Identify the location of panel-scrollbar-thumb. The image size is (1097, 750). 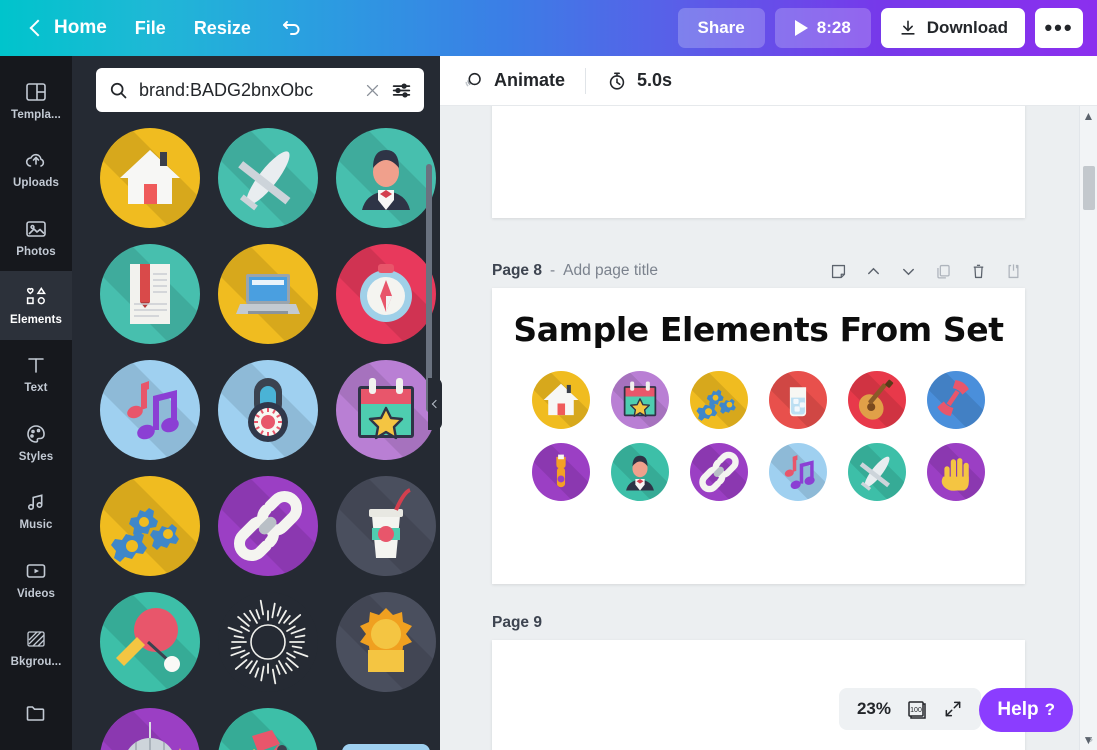
(429, 288).